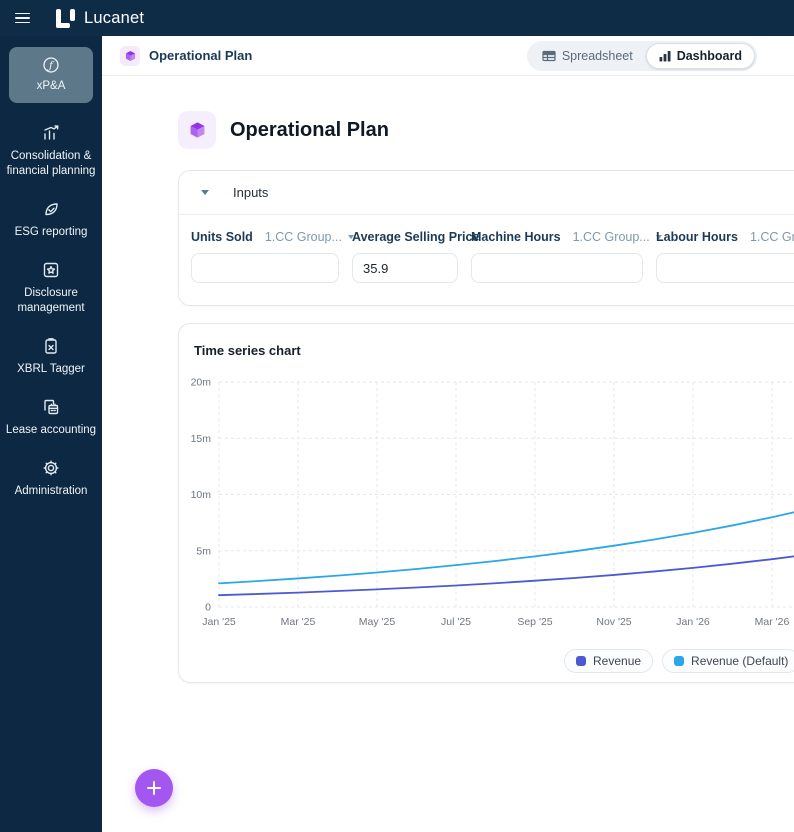 The image size is (794, 832). What do you see at coordinates (51, 418) in the screenshot?
I see `sidebar-item-lease: Lease accounting` at bounding box center [51, 418].